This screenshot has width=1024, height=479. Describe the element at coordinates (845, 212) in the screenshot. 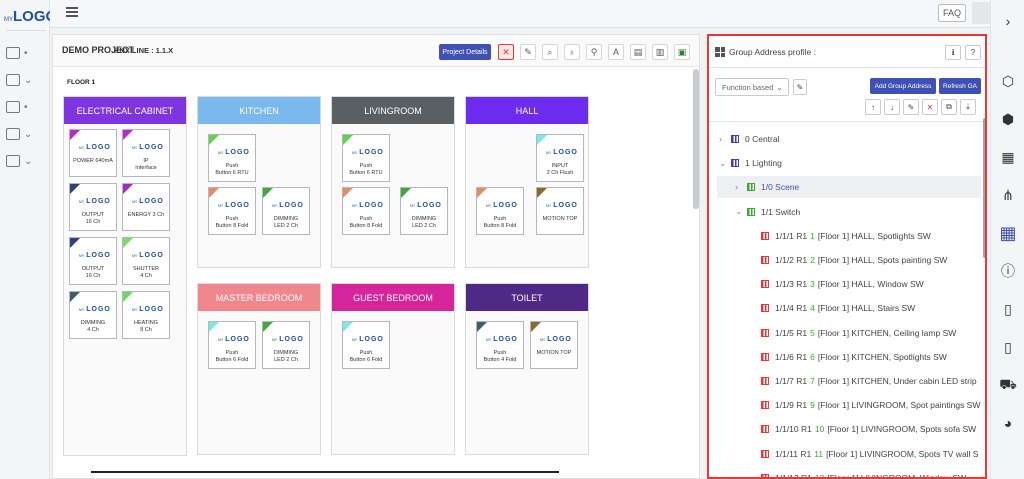

I see `ga-tree-row: ⌄ 1/1 Switch` at that location.